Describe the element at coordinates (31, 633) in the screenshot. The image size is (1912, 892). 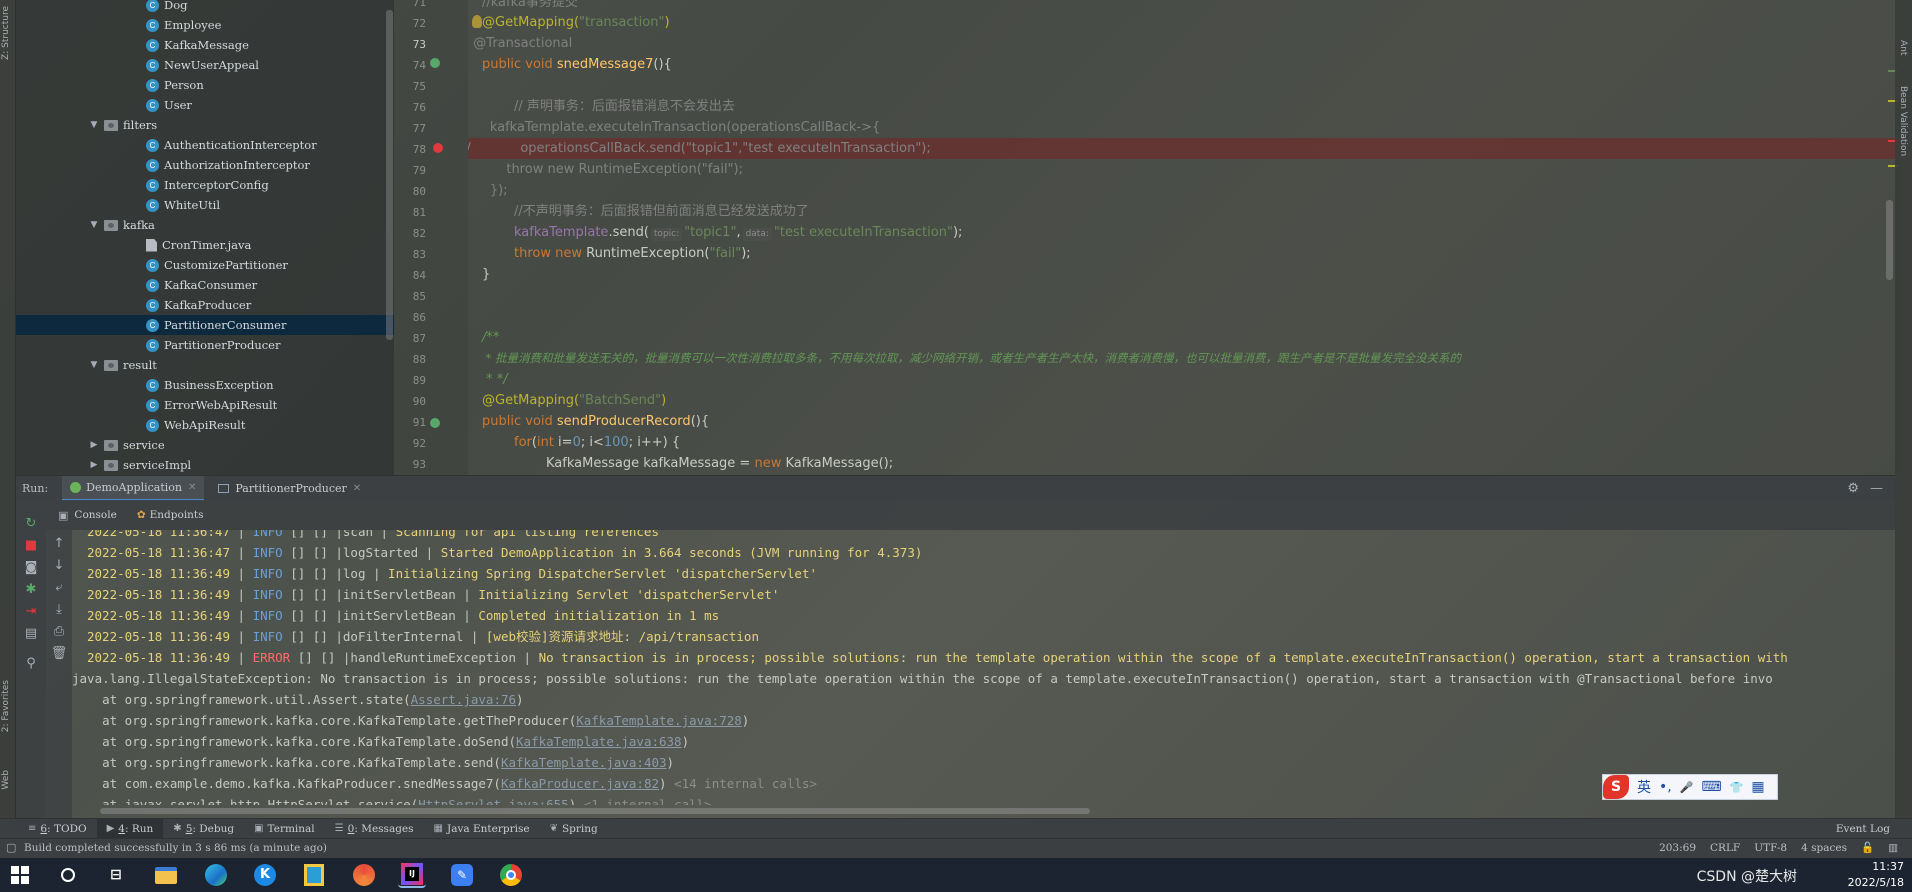
I see `layout-icon: ▤` at that location.